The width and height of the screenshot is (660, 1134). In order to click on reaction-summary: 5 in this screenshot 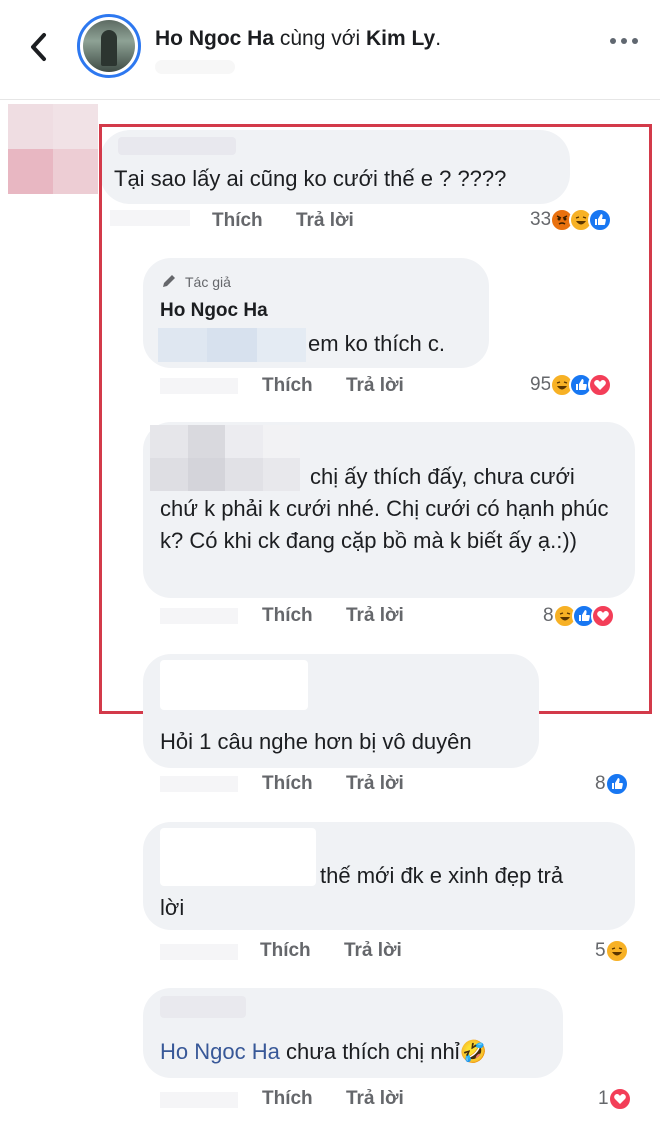, I will do `click(612, 951)`.